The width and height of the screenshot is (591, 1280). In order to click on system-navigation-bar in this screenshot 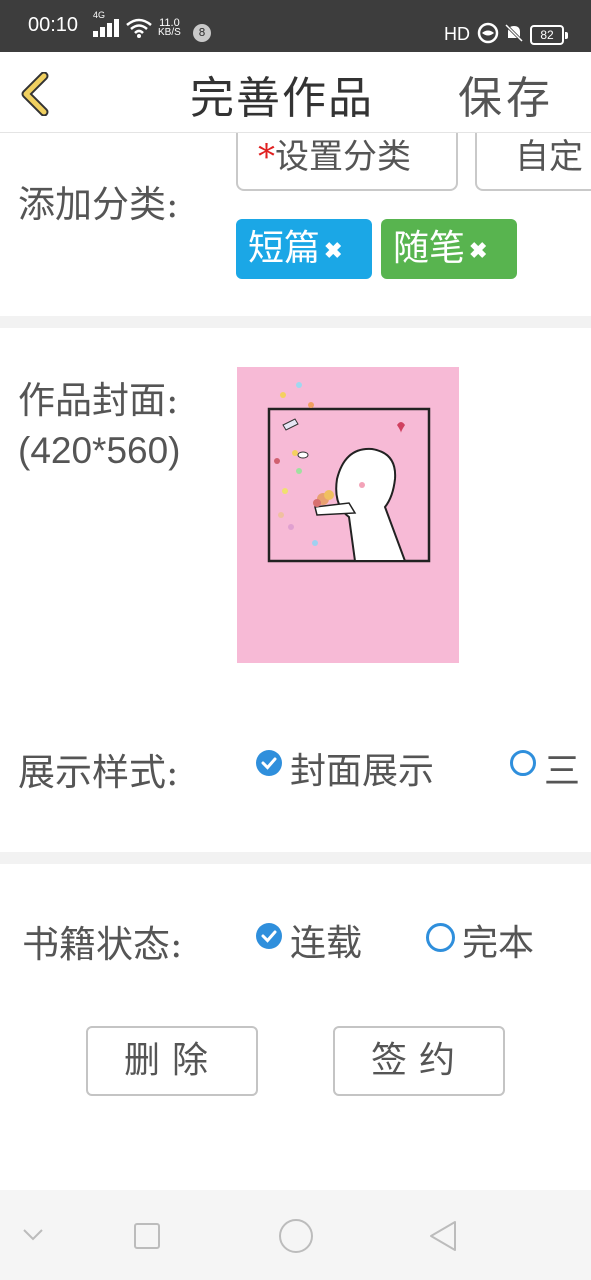, I will do `click(295, 1235)`.